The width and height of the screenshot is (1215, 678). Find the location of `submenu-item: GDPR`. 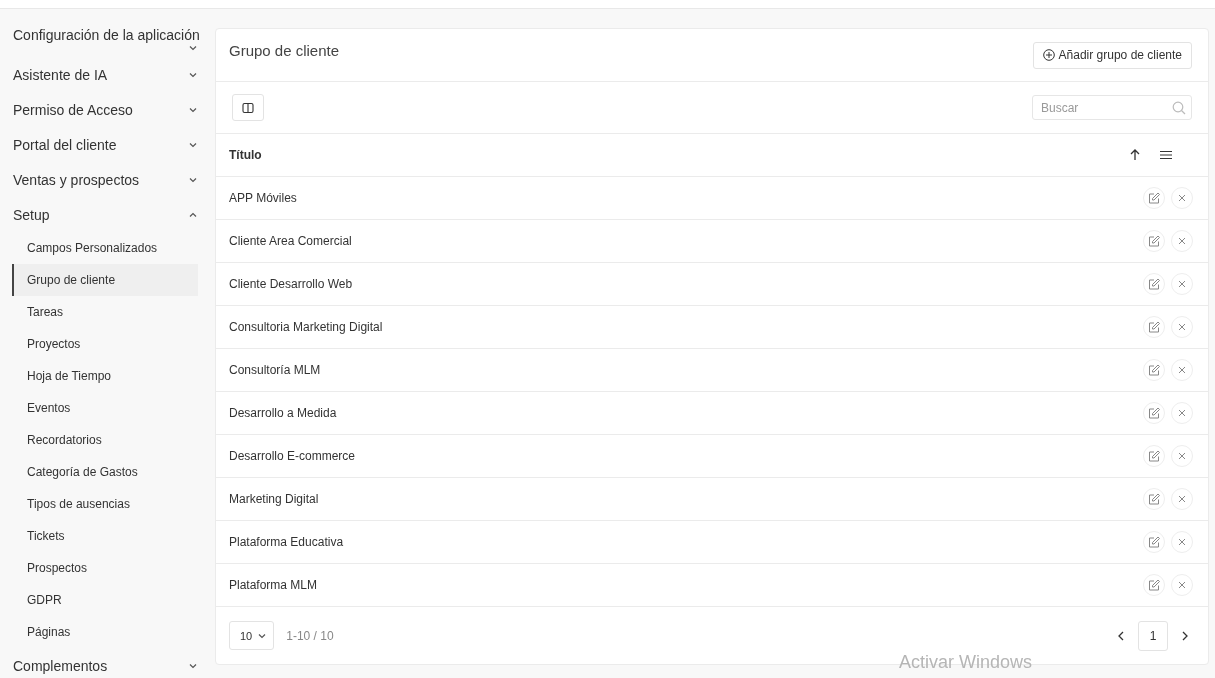

submenu-item: GDPR is located at coordinates (105, 600).